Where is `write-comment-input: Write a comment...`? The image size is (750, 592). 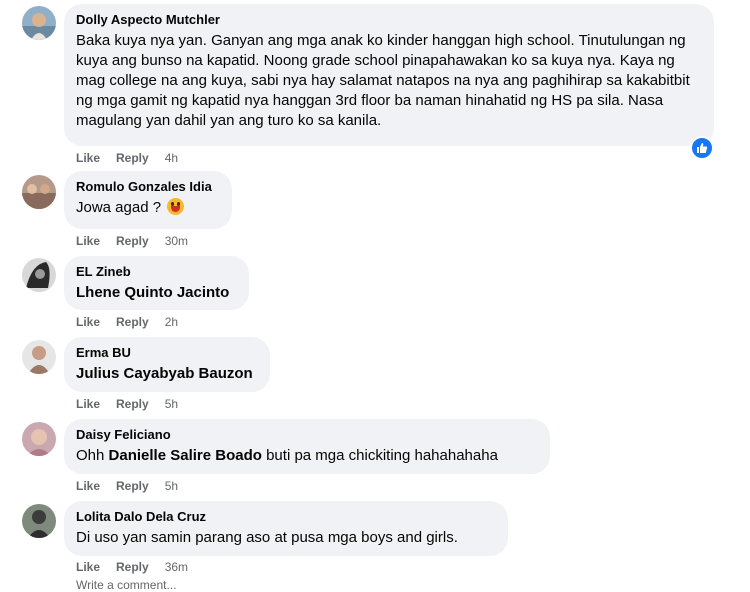 write-comment-input: Write a comment... is located at coordinates (375, 585).